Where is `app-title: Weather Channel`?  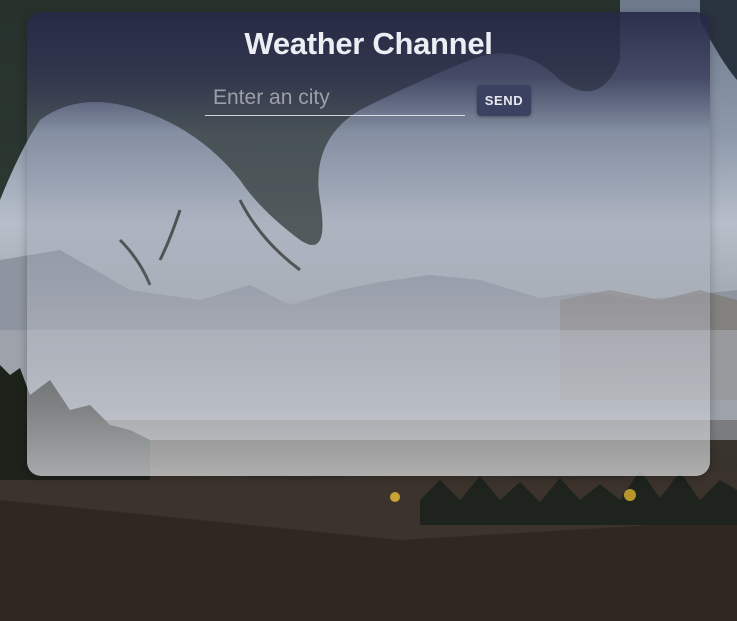
app-title: Weather Channel is located at coordinates (368, 43).